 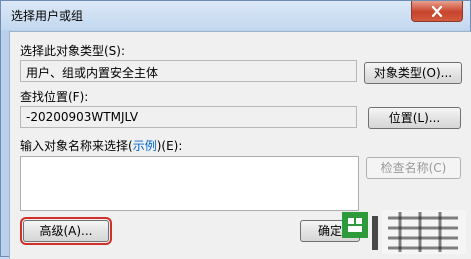 I want to click on object-names-label-prefix: 输入对象名称来选择(, so click(x=76, y=146).